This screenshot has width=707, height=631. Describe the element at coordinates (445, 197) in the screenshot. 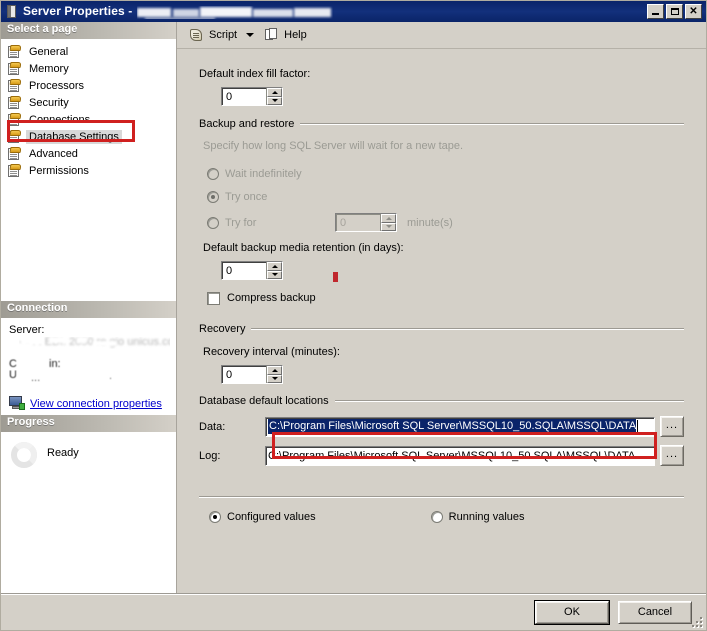

I see `try-once-radio-row: Try once` at that location.